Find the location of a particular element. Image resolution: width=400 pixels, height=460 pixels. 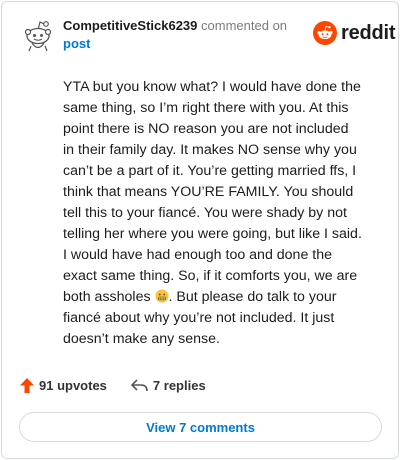

comment-header: CompetitiveStick6239 commented on post is located at coordinates (183, 35).